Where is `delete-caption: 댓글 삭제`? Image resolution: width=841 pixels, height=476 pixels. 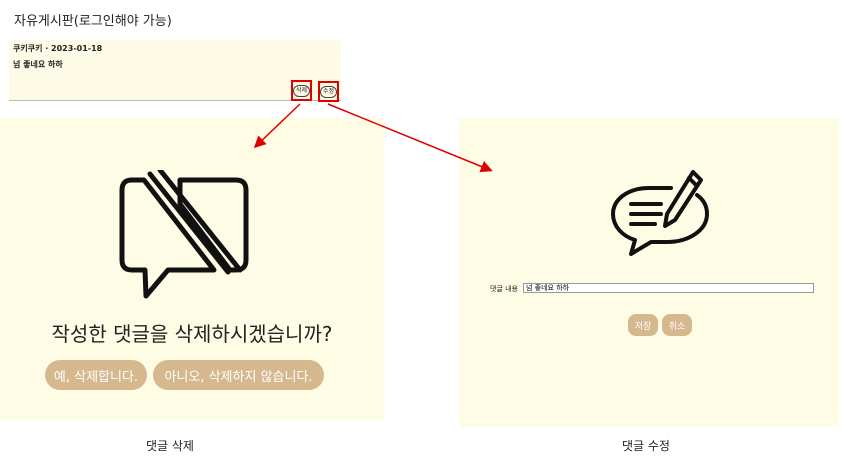
delete-caption: 댓글 삭제 is located at coordinates (170, 446).